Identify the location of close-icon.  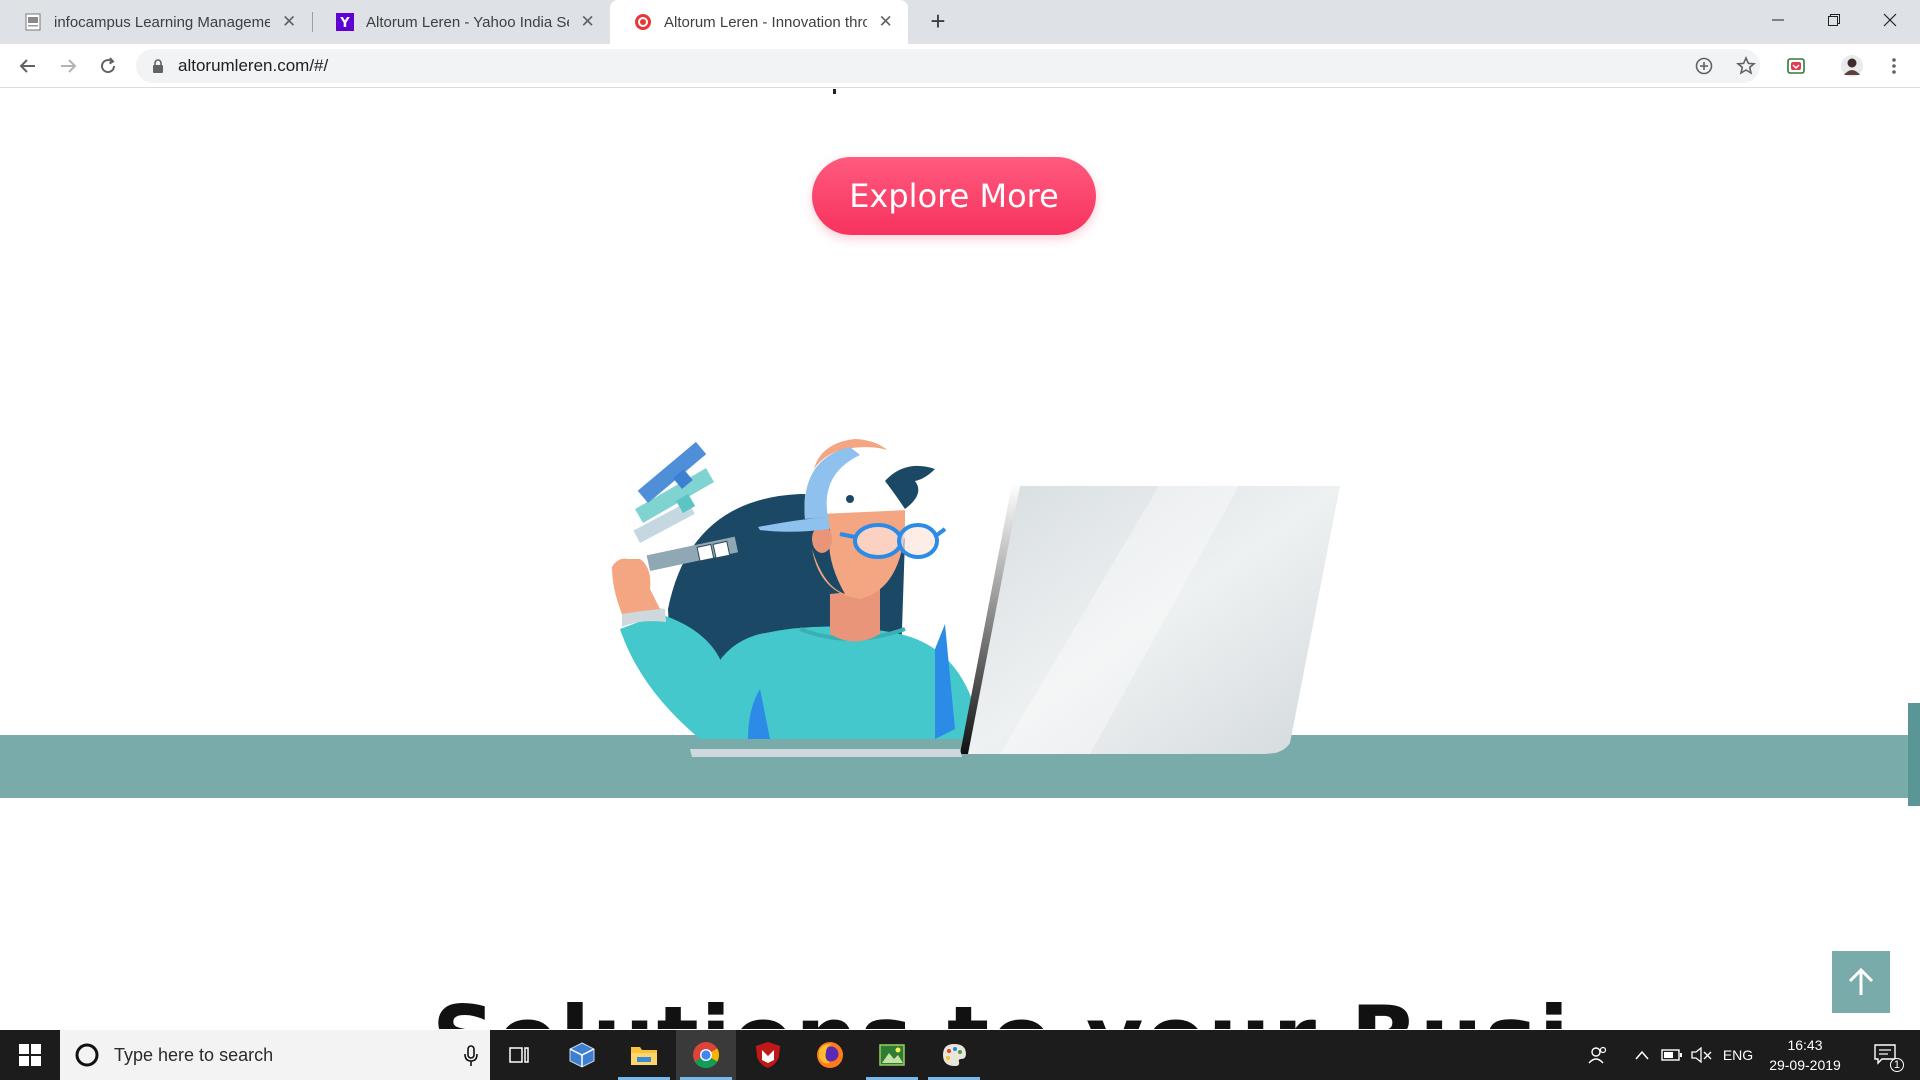
(1890, 20).